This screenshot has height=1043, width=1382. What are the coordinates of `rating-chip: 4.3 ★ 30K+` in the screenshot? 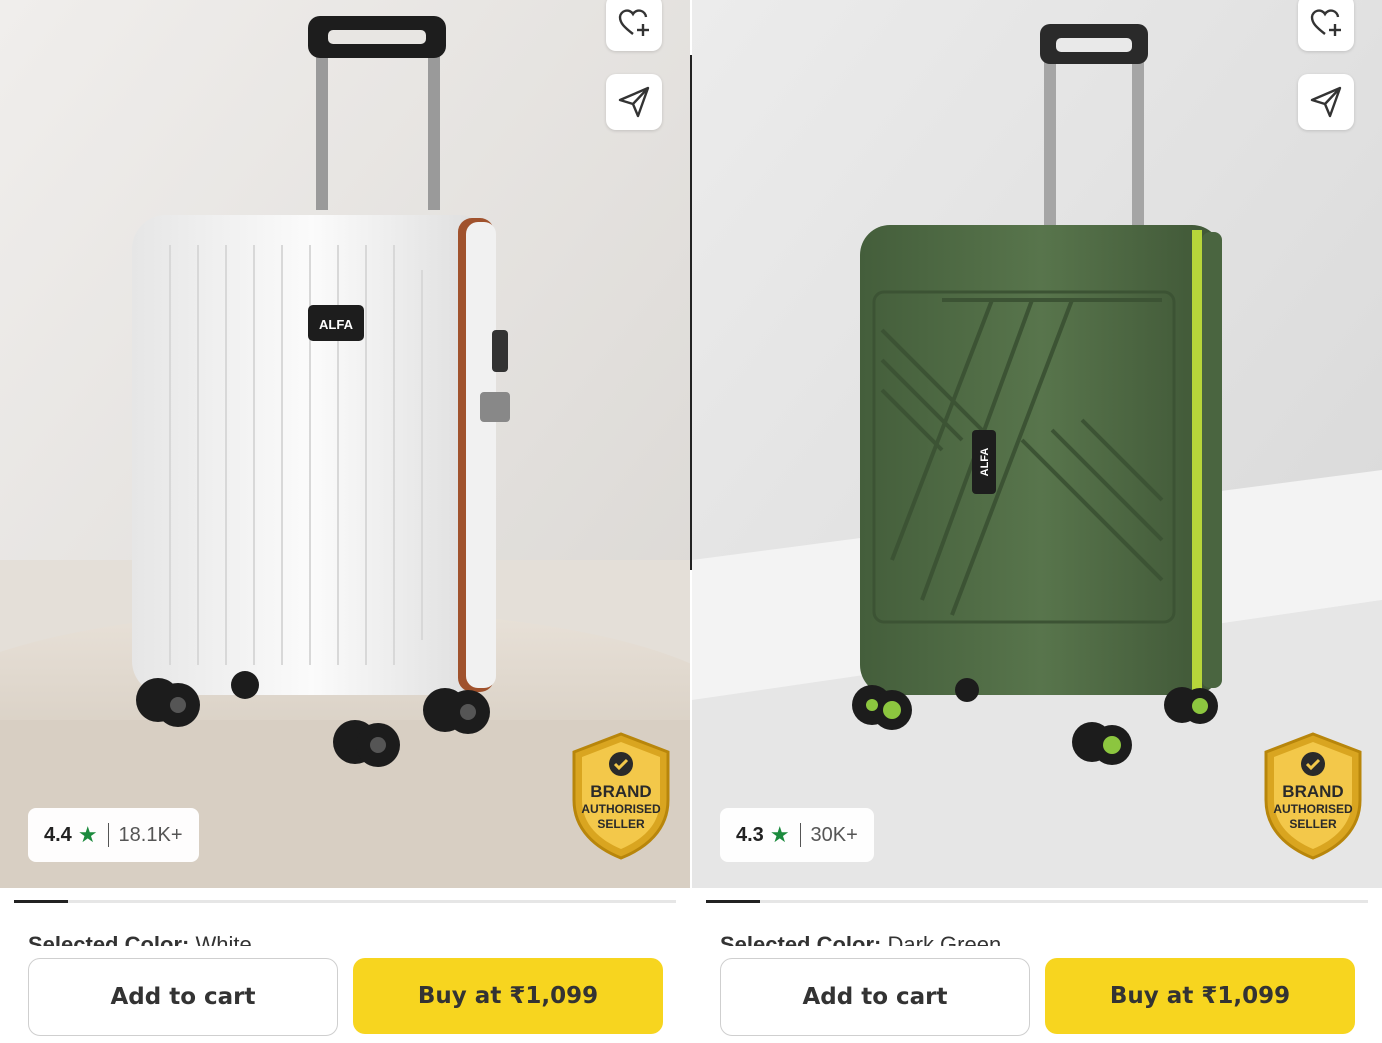 It's located at (797, 835).